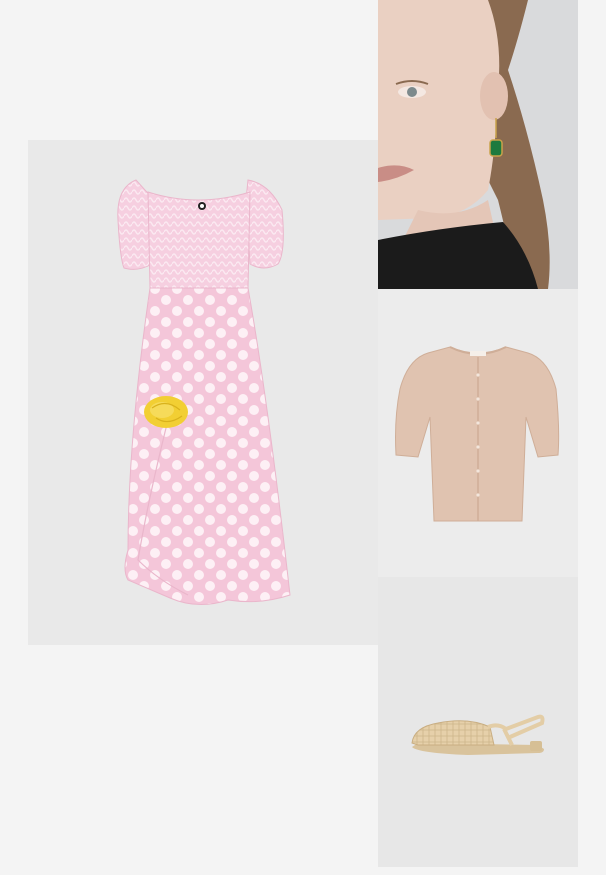  I want to click on beige-cardigan-image, so click(477, 434).